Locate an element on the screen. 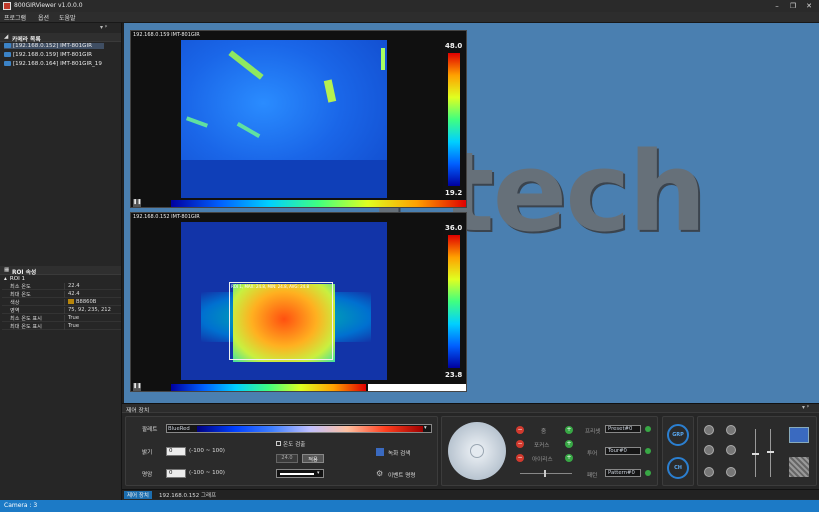 Image resolution: width=819 pixels, height=512 pixels. color-select: ▾ is located at coordinates (300, 473).